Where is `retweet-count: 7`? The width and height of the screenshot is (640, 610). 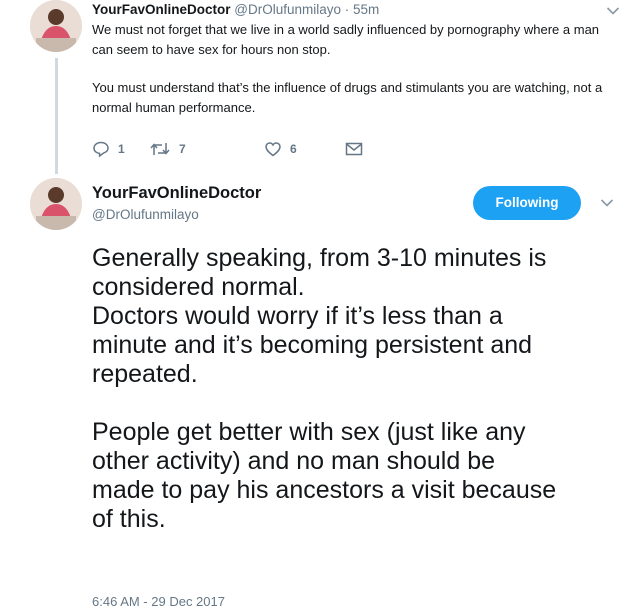
retweet-count: 7 is located at coordinates (182, 149).